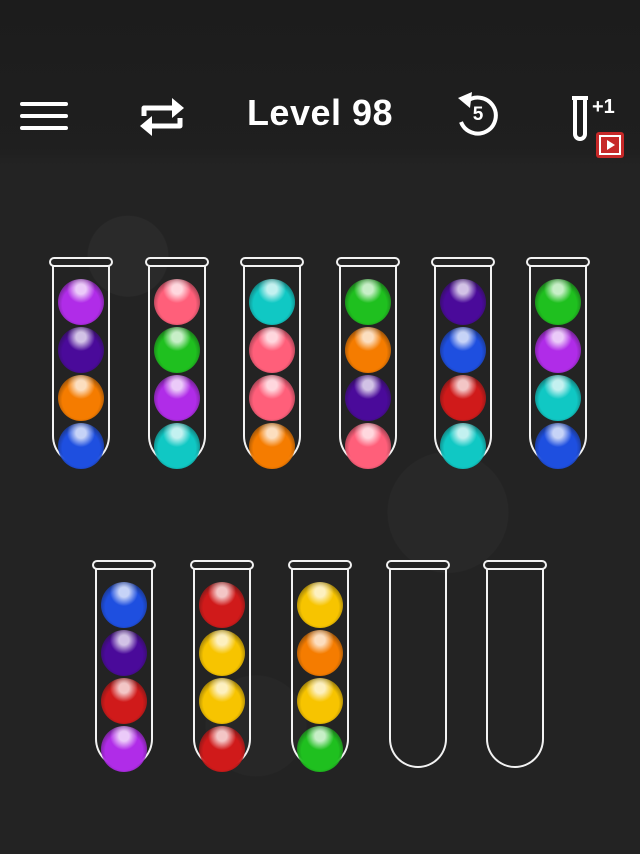  What do you see at coordinates (603, 107) in the screenshot?
I see `add-tube-label: +1` at bounding box center [603, 107].